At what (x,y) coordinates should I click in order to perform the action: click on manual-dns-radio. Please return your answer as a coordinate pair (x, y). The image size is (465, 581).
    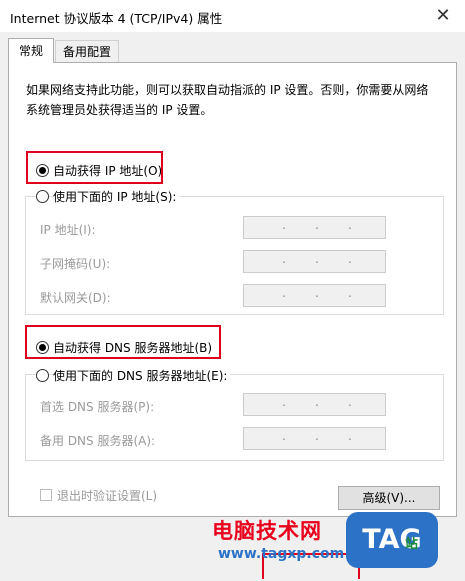
    Looking at the image, I should click on (42, 375).